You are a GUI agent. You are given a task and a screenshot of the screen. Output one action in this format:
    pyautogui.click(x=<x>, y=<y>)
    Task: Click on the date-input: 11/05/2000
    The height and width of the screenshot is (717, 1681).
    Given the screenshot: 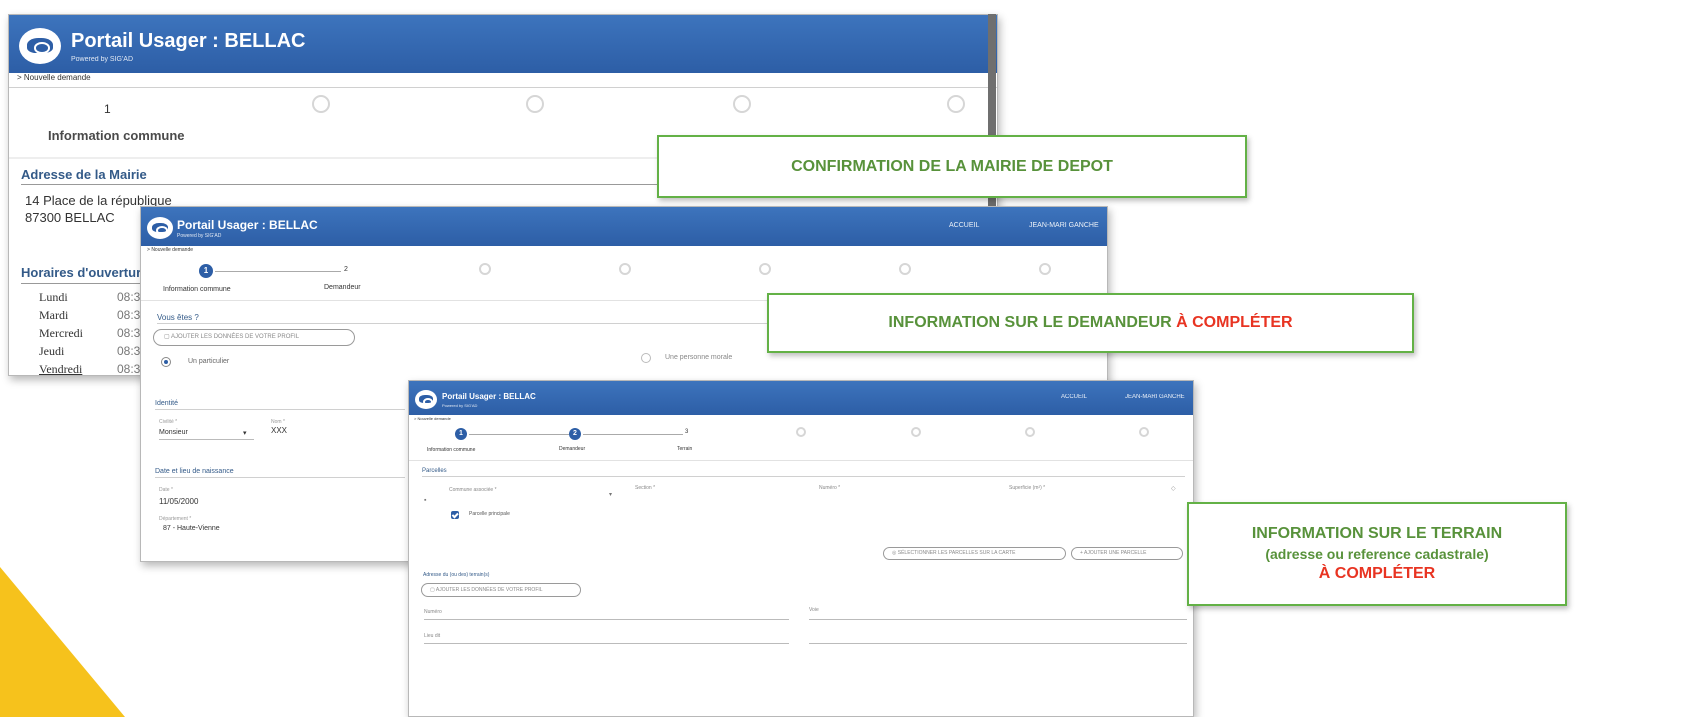 What is the action you would take?
    pyautogui.click(x=178, y=501)
    